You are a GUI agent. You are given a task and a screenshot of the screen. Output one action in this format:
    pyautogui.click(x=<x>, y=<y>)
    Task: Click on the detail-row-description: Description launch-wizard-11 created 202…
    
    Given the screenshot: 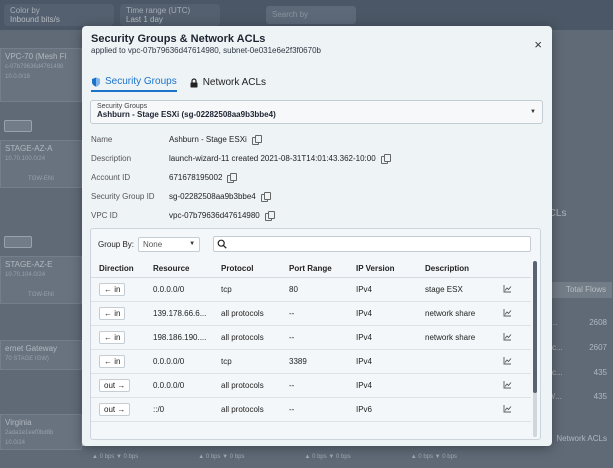 What is the action you would take?
    pyautogui.click(x=241, y=158)
    